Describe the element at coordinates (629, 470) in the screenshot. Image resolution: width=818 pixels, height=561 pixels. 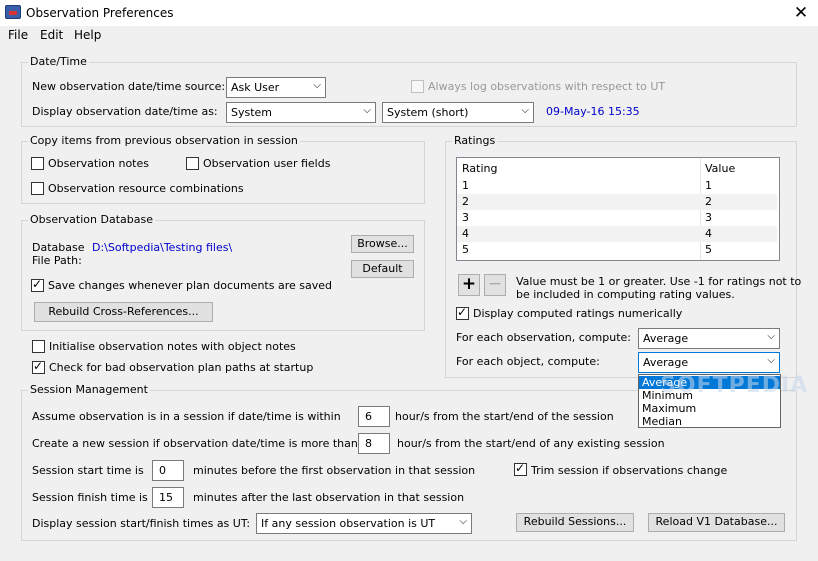
I see `trim-session-label: Trim session if observations change` at that location.